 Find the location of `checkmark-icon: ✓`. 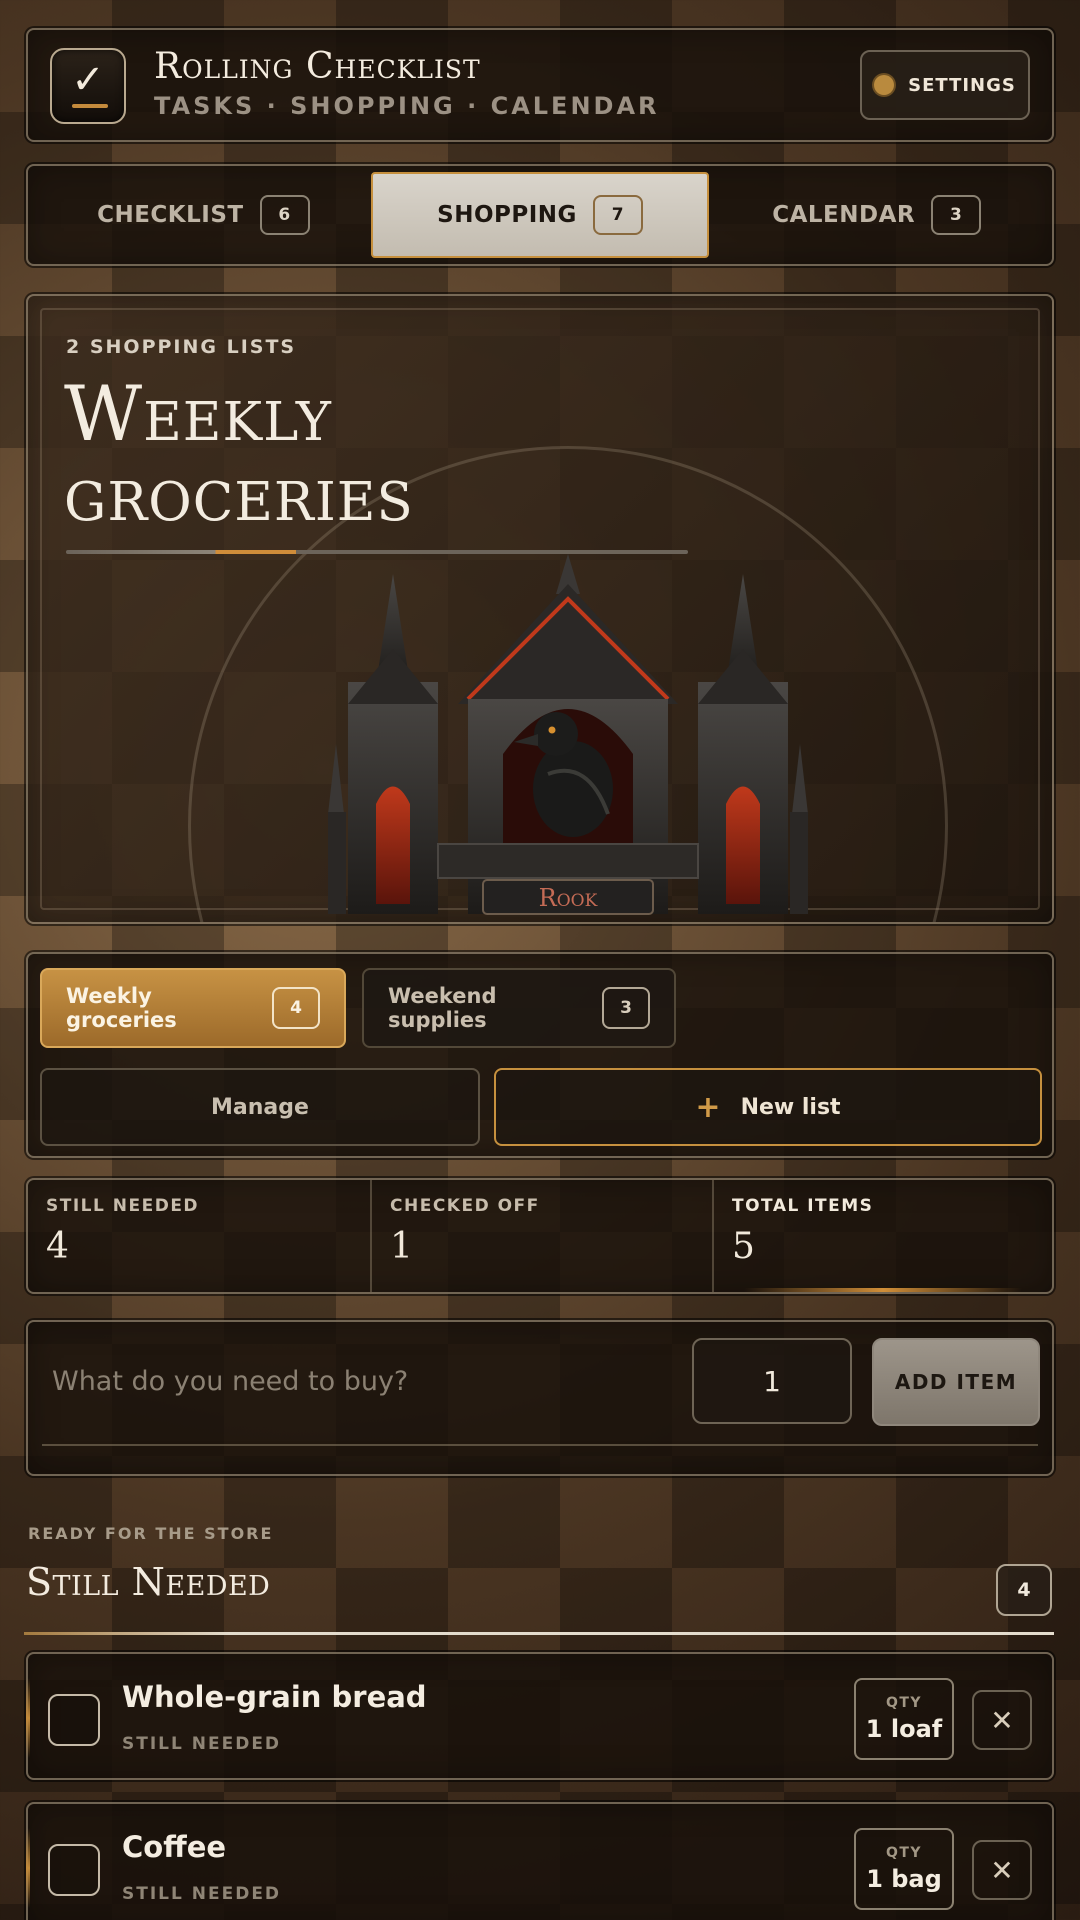

checkmark-icon: ✓ is located at coordinates (88, 80).